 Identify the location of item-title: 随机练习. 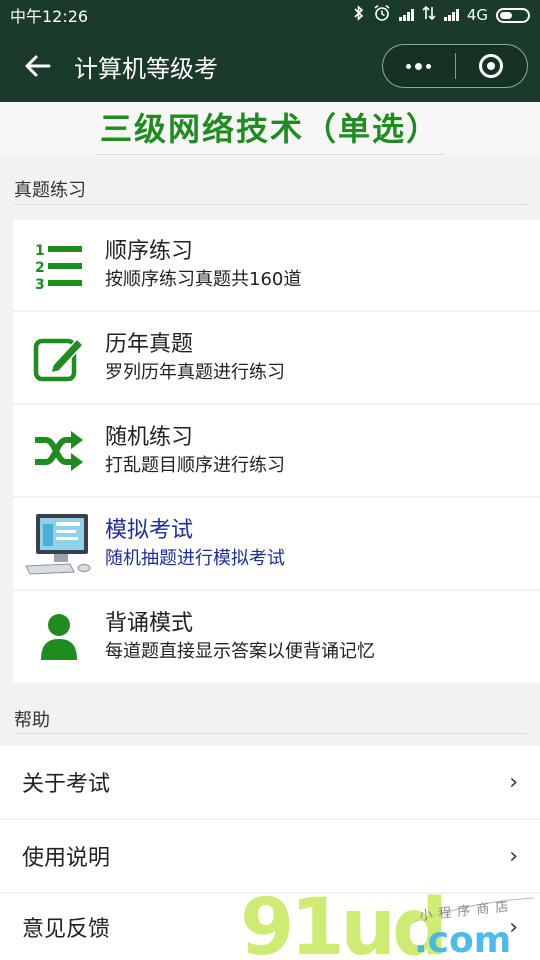
(149, 437).